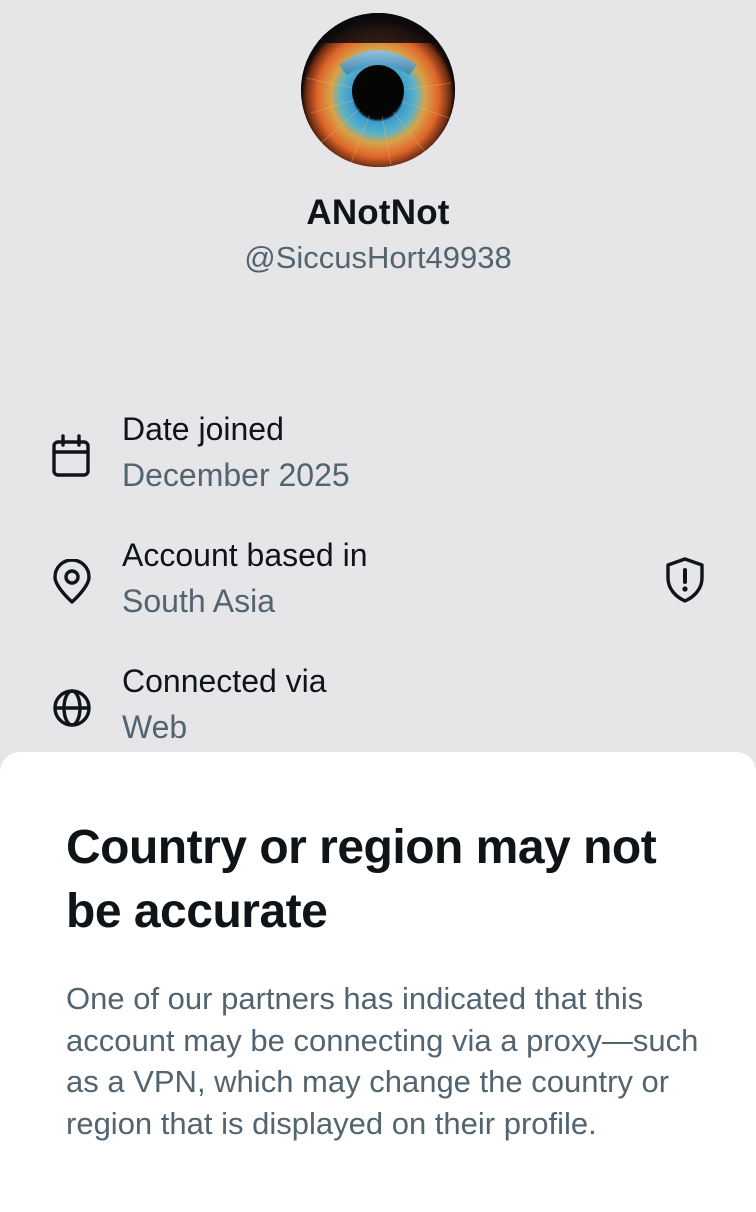  I want to click on date-joined-value: December 2025, so click(236, 475).